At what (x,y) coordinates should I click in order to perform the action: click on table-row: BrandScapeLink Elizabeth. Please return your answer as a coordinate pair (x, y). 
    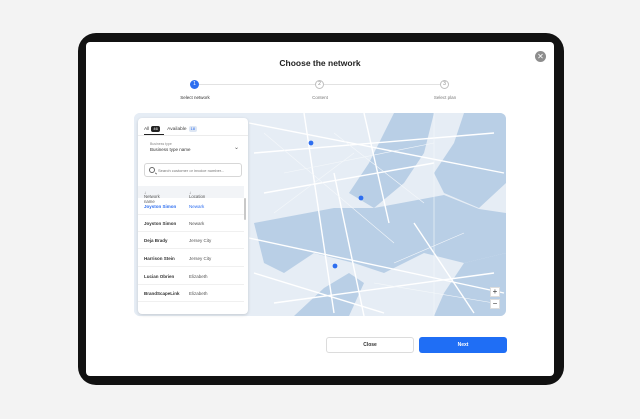
    Looking at the image, I should click on (191, 293).